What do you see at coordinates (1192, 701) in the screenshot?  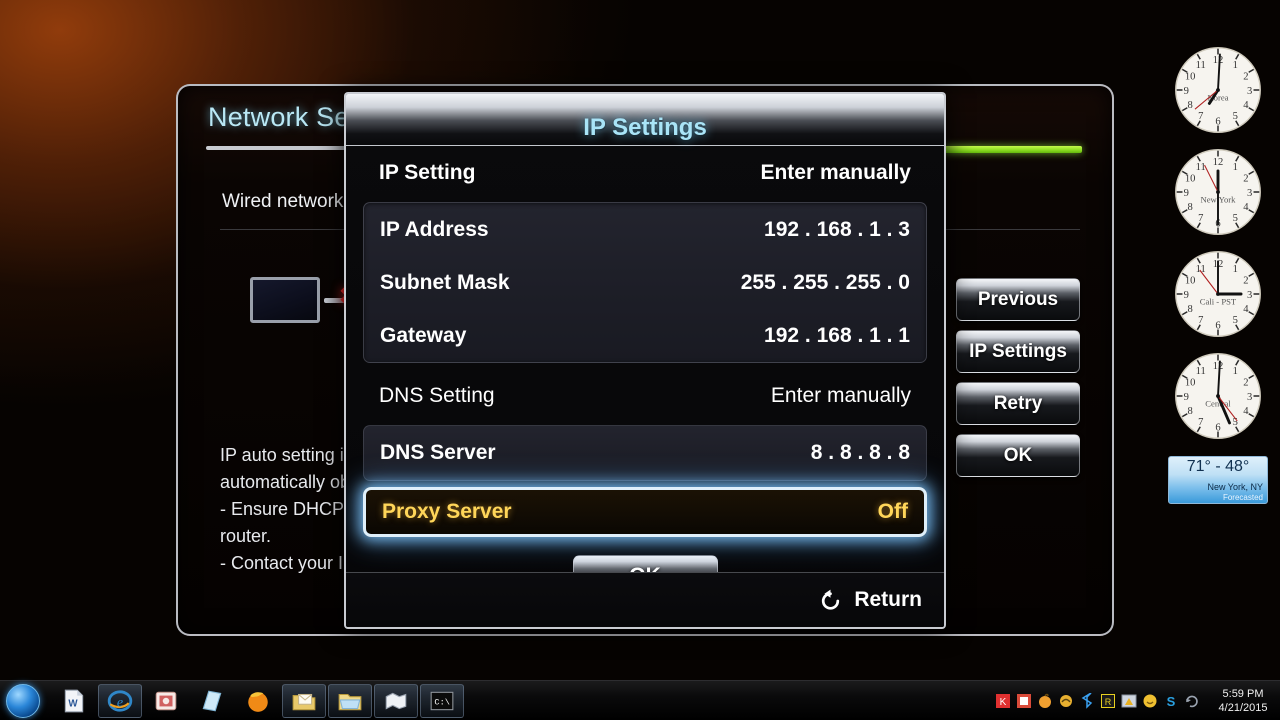 I see `tray-sync-icon` at bounding box center [1192, 701].